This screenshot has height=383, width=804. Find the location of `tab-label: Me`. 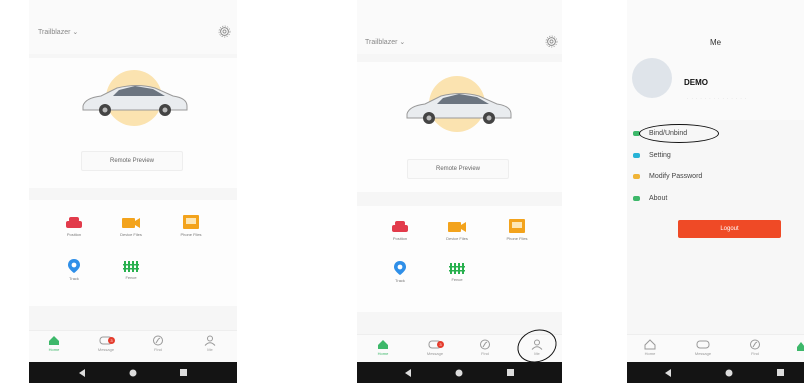

tab-label: Me is located at coordinates (210, 349).